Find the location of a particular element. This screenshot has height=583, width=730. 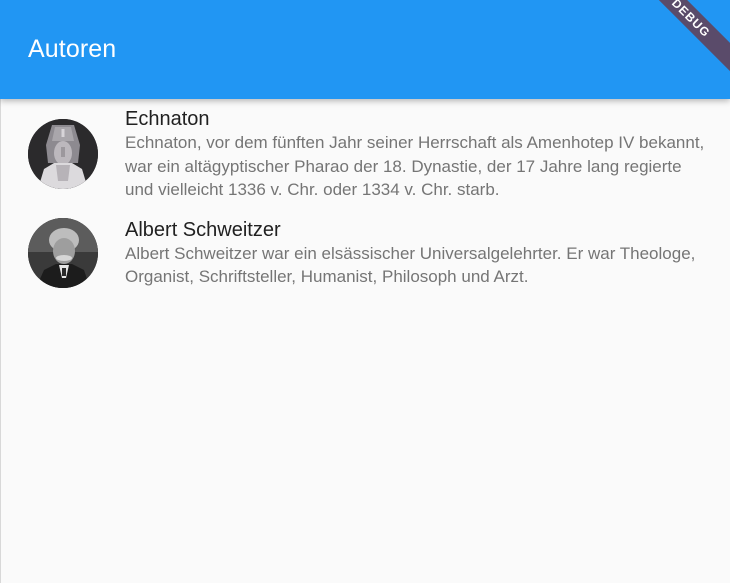

avatar-echnaton is located at coordinates (63, 154).